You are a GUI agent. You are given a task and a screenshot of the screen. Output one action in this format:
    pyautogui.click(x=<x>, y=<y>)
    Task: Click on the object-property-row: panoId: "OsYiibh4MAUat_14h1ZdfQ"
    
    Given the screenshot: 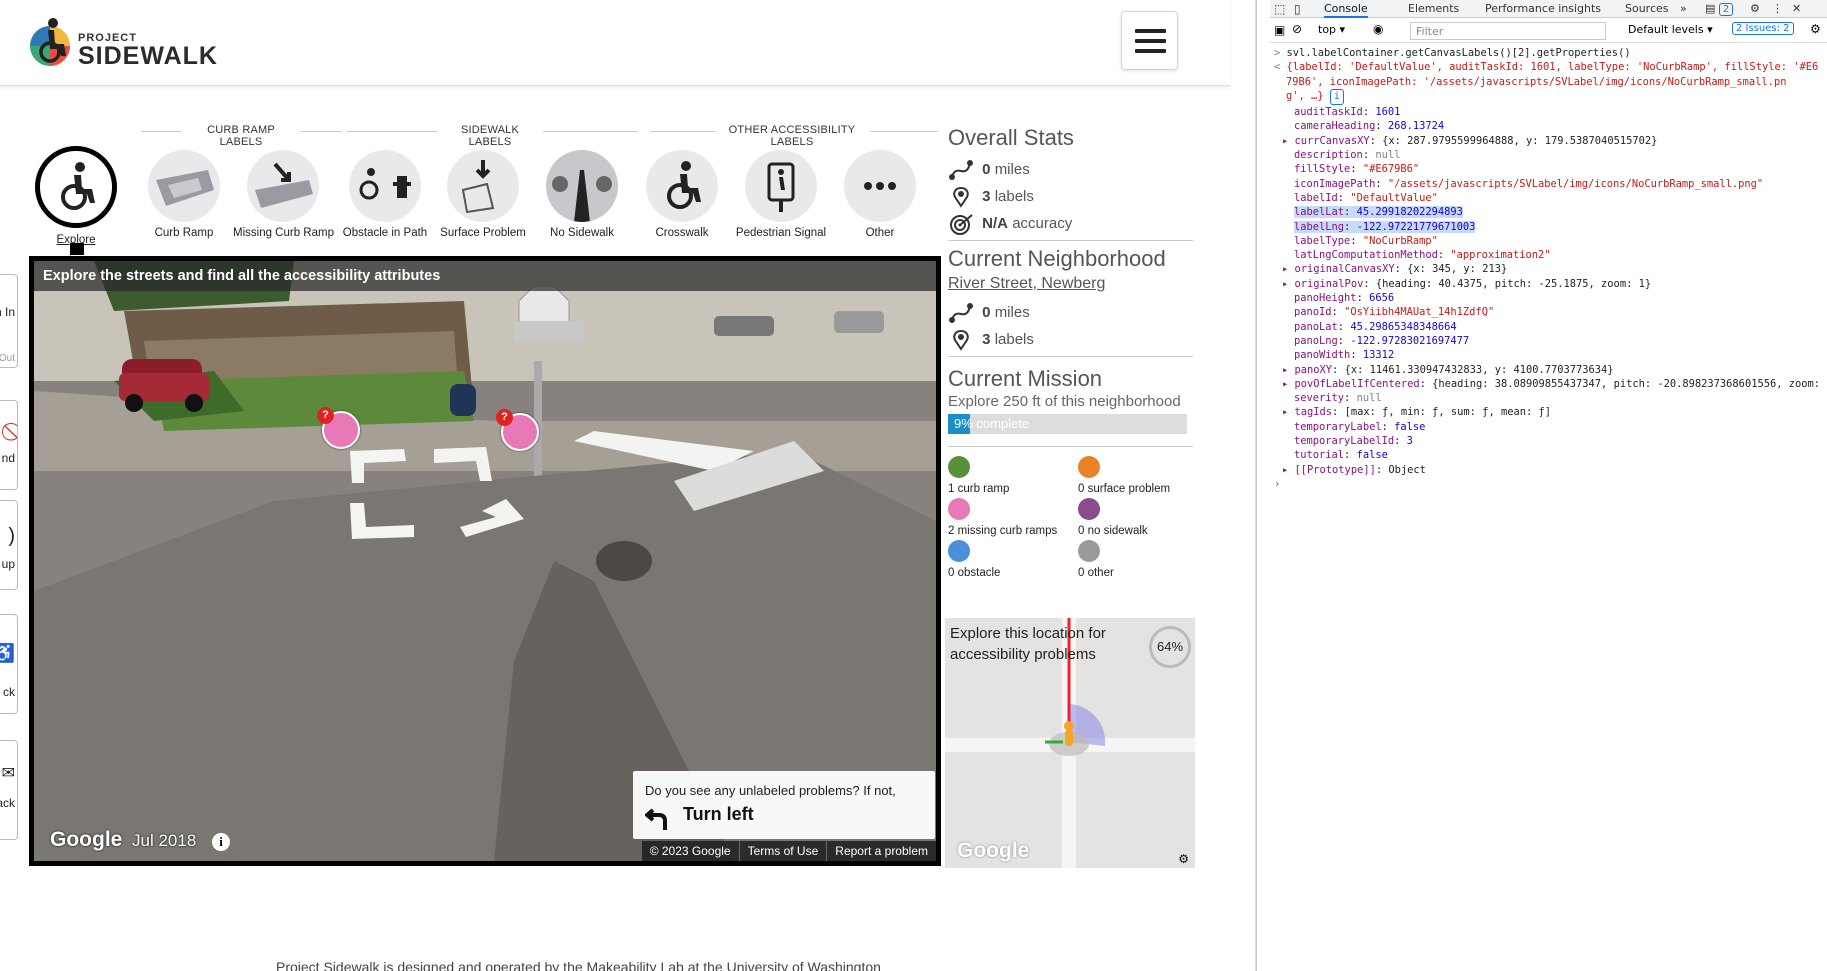 What is the action you would take?
    pyautogui.click(x=1548, y=312)
    